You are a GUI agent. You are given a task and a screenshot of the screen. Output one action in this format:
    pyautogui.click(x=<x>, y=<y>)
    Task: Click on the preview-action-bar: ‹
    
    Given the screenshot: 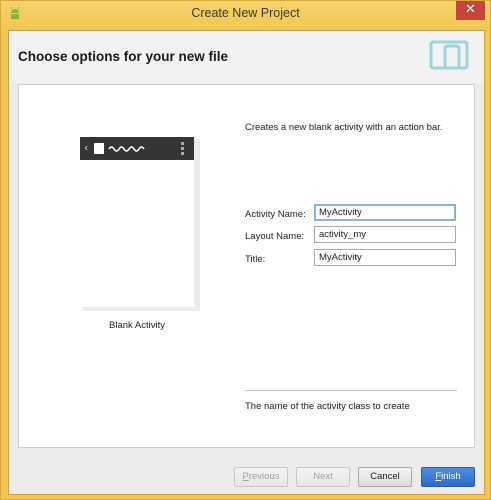 What is the action you would take?
    pyautogui.click(x=137, y=148)
    